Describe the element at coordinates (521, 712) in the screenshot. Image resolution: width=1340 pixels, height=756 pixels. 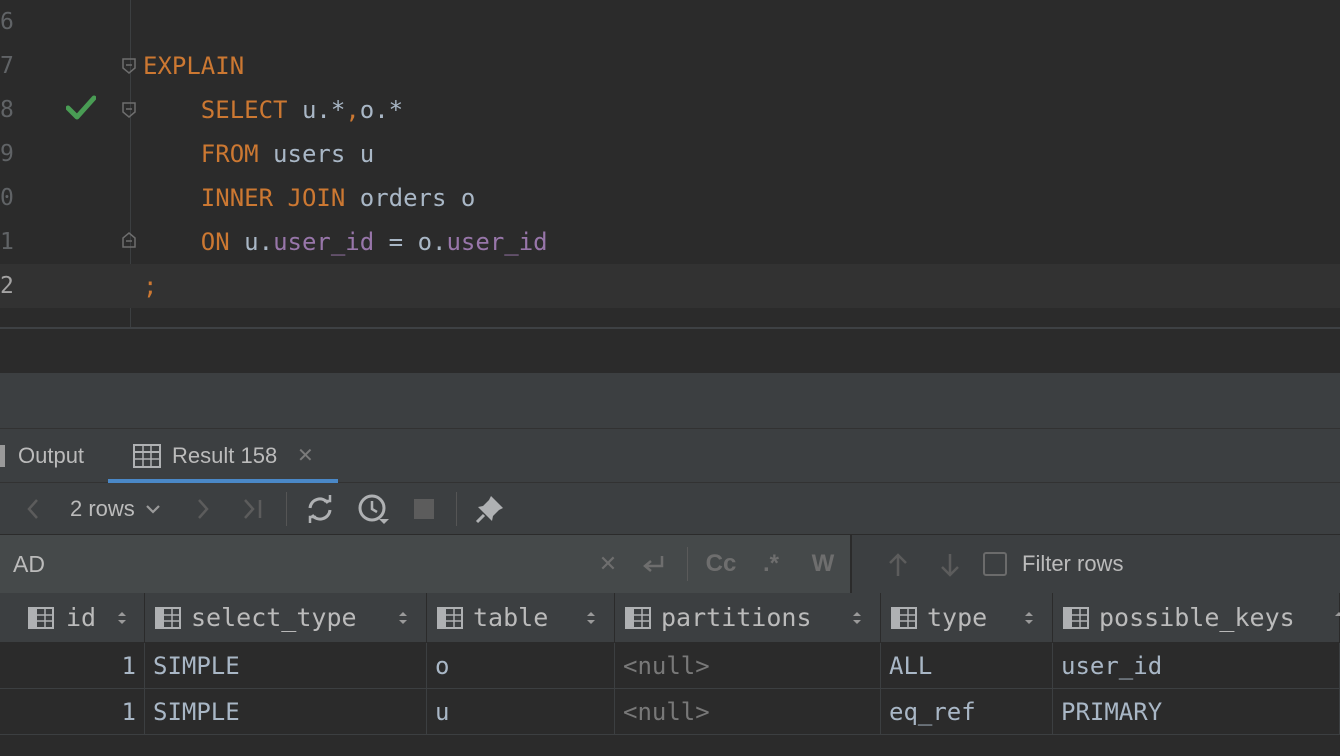
I see `table-cell: u` at that location.